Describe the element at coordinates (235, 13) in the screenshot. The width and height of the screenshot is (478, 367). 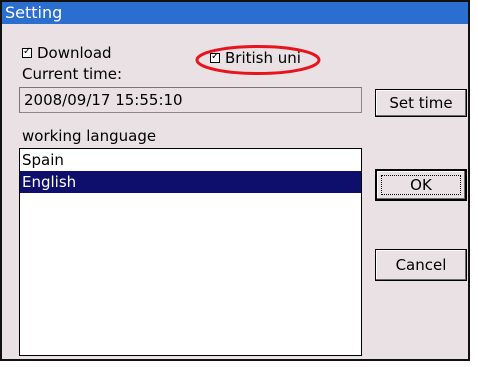
I see `title-bar: Setting` at that location.